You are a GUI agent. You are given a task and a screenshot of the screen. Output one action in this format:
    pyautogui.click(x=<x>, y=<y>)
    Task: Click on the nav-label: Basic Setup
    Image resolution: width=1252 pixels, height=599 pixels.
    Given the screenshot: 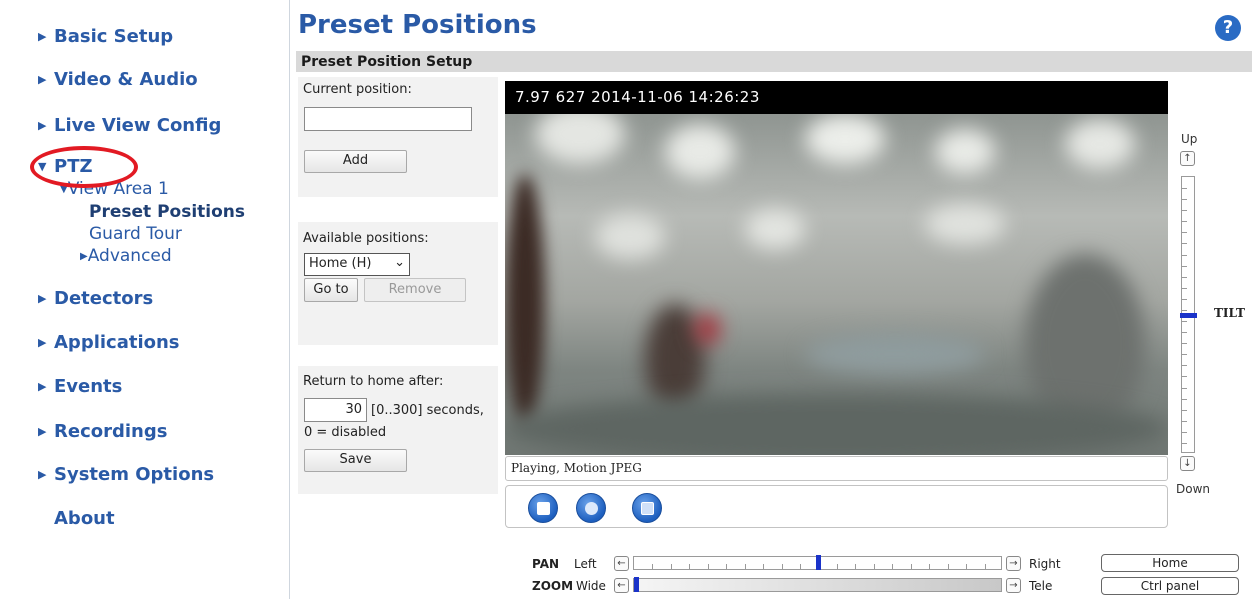 What is the action you would take?
    pyautogui.click(x=114, y=36)
    